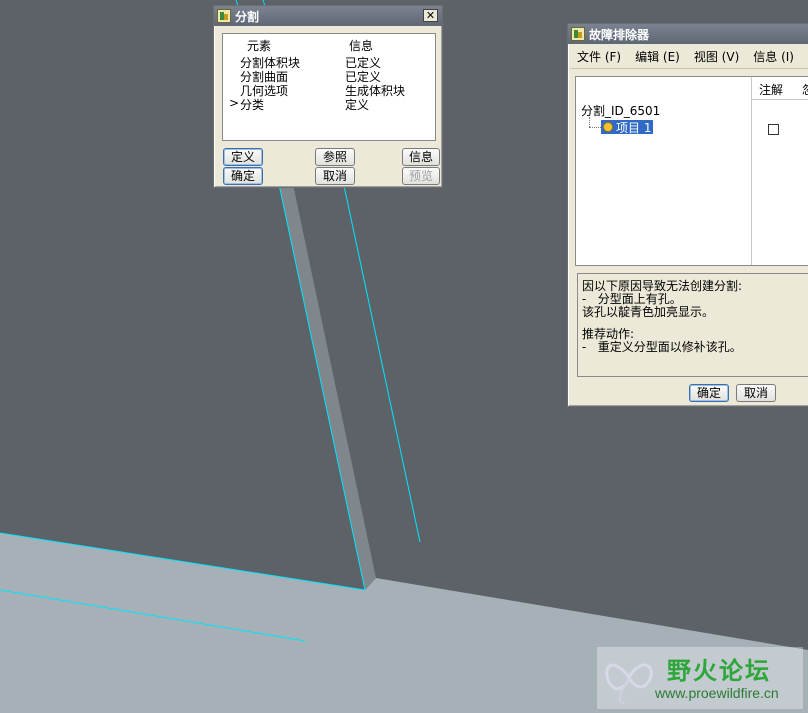  What do you see at coordinates (252, 105) in the screenshot?
I see `row-element: 分类` at bounding box center [252, 105].